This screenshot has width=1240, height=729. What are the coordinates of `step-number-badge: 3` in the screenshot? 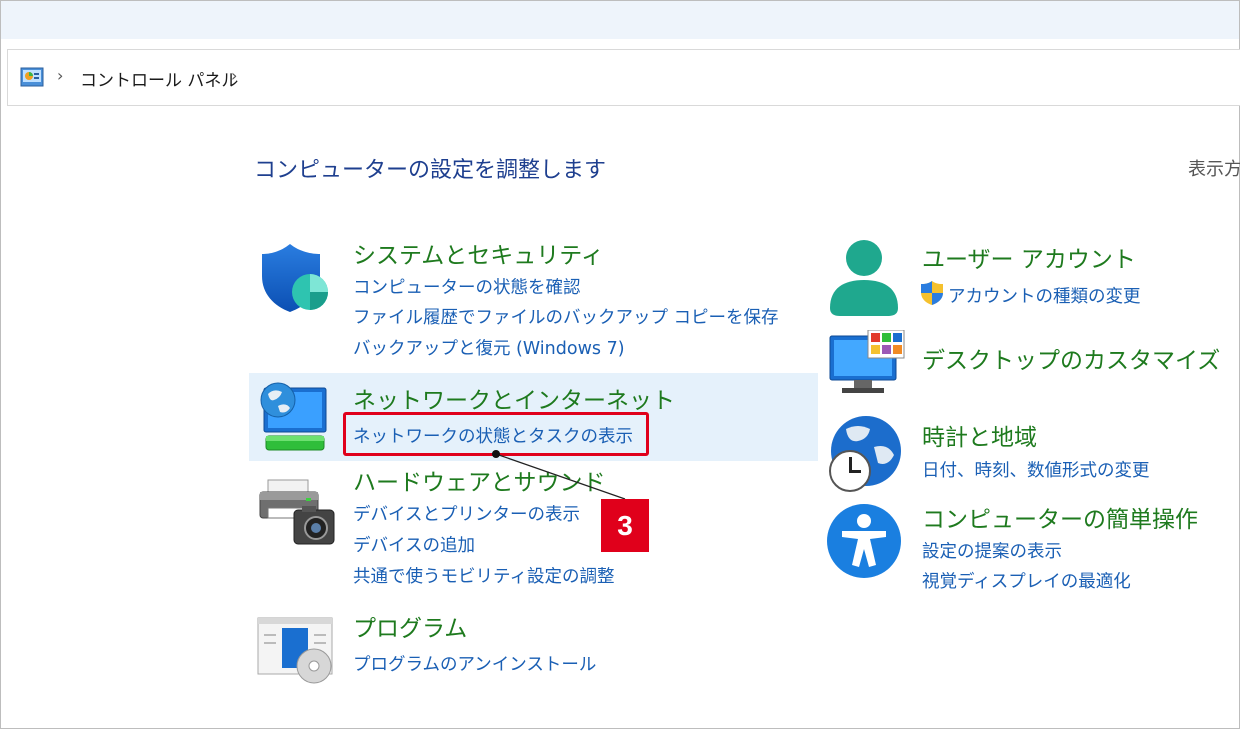 It's located at (625, 525).